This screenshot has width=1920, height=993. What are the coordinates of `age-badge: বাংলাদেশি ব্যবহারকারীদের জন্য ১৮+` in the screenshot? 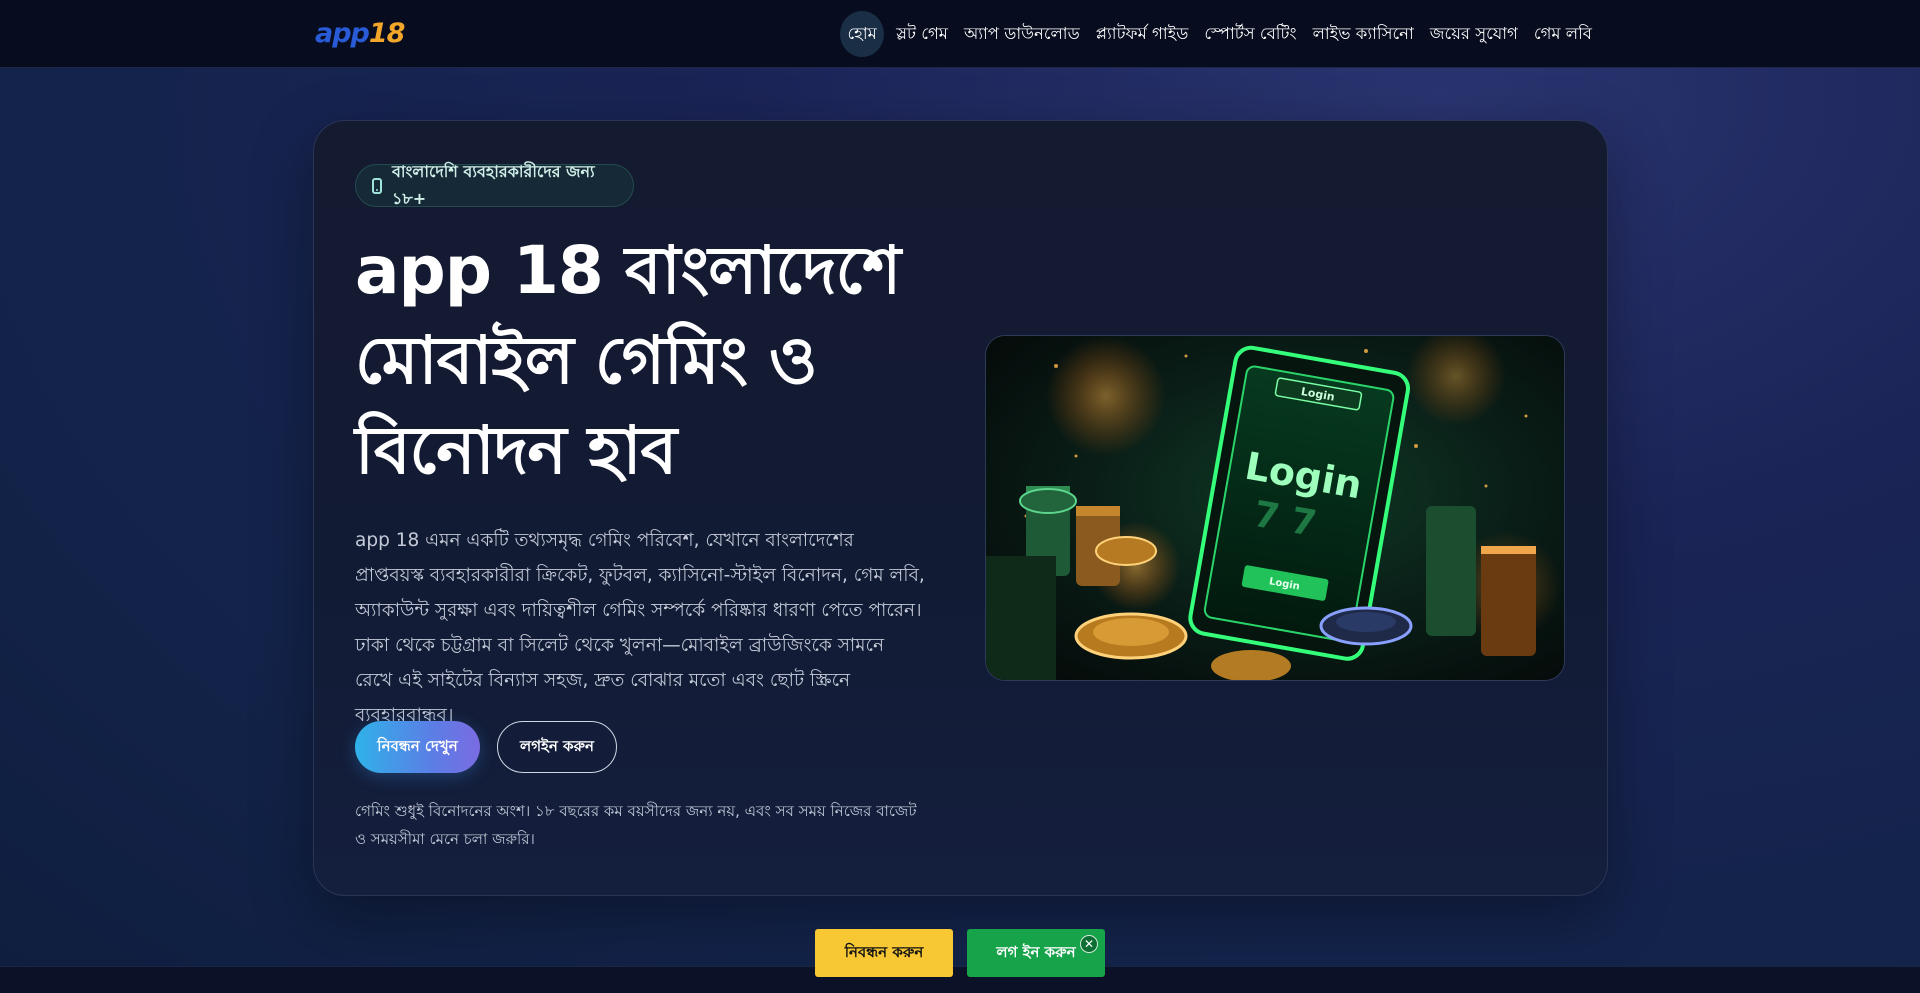 It's located at (494, 185).